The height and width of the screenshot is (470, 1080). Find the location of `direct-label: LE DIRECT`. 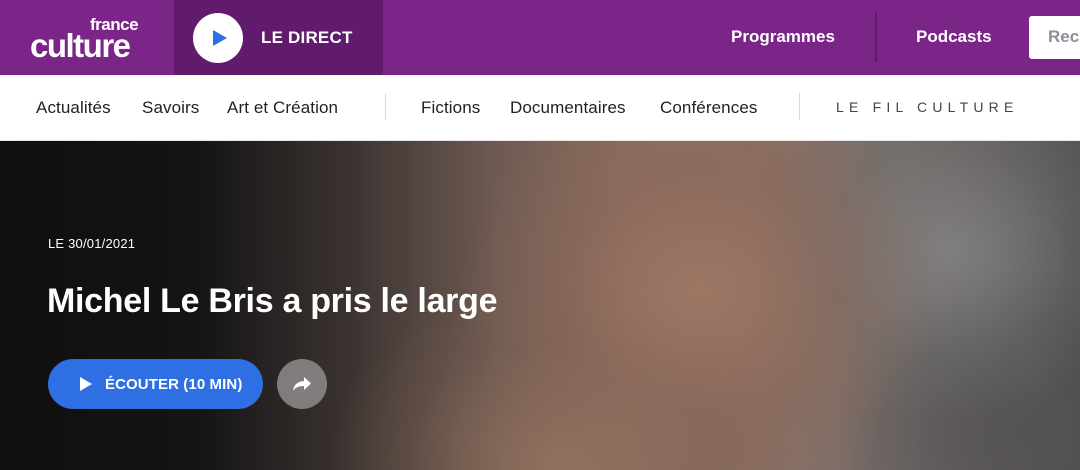

direct-label: LE DIRECT is located at coordinates (307, 37).